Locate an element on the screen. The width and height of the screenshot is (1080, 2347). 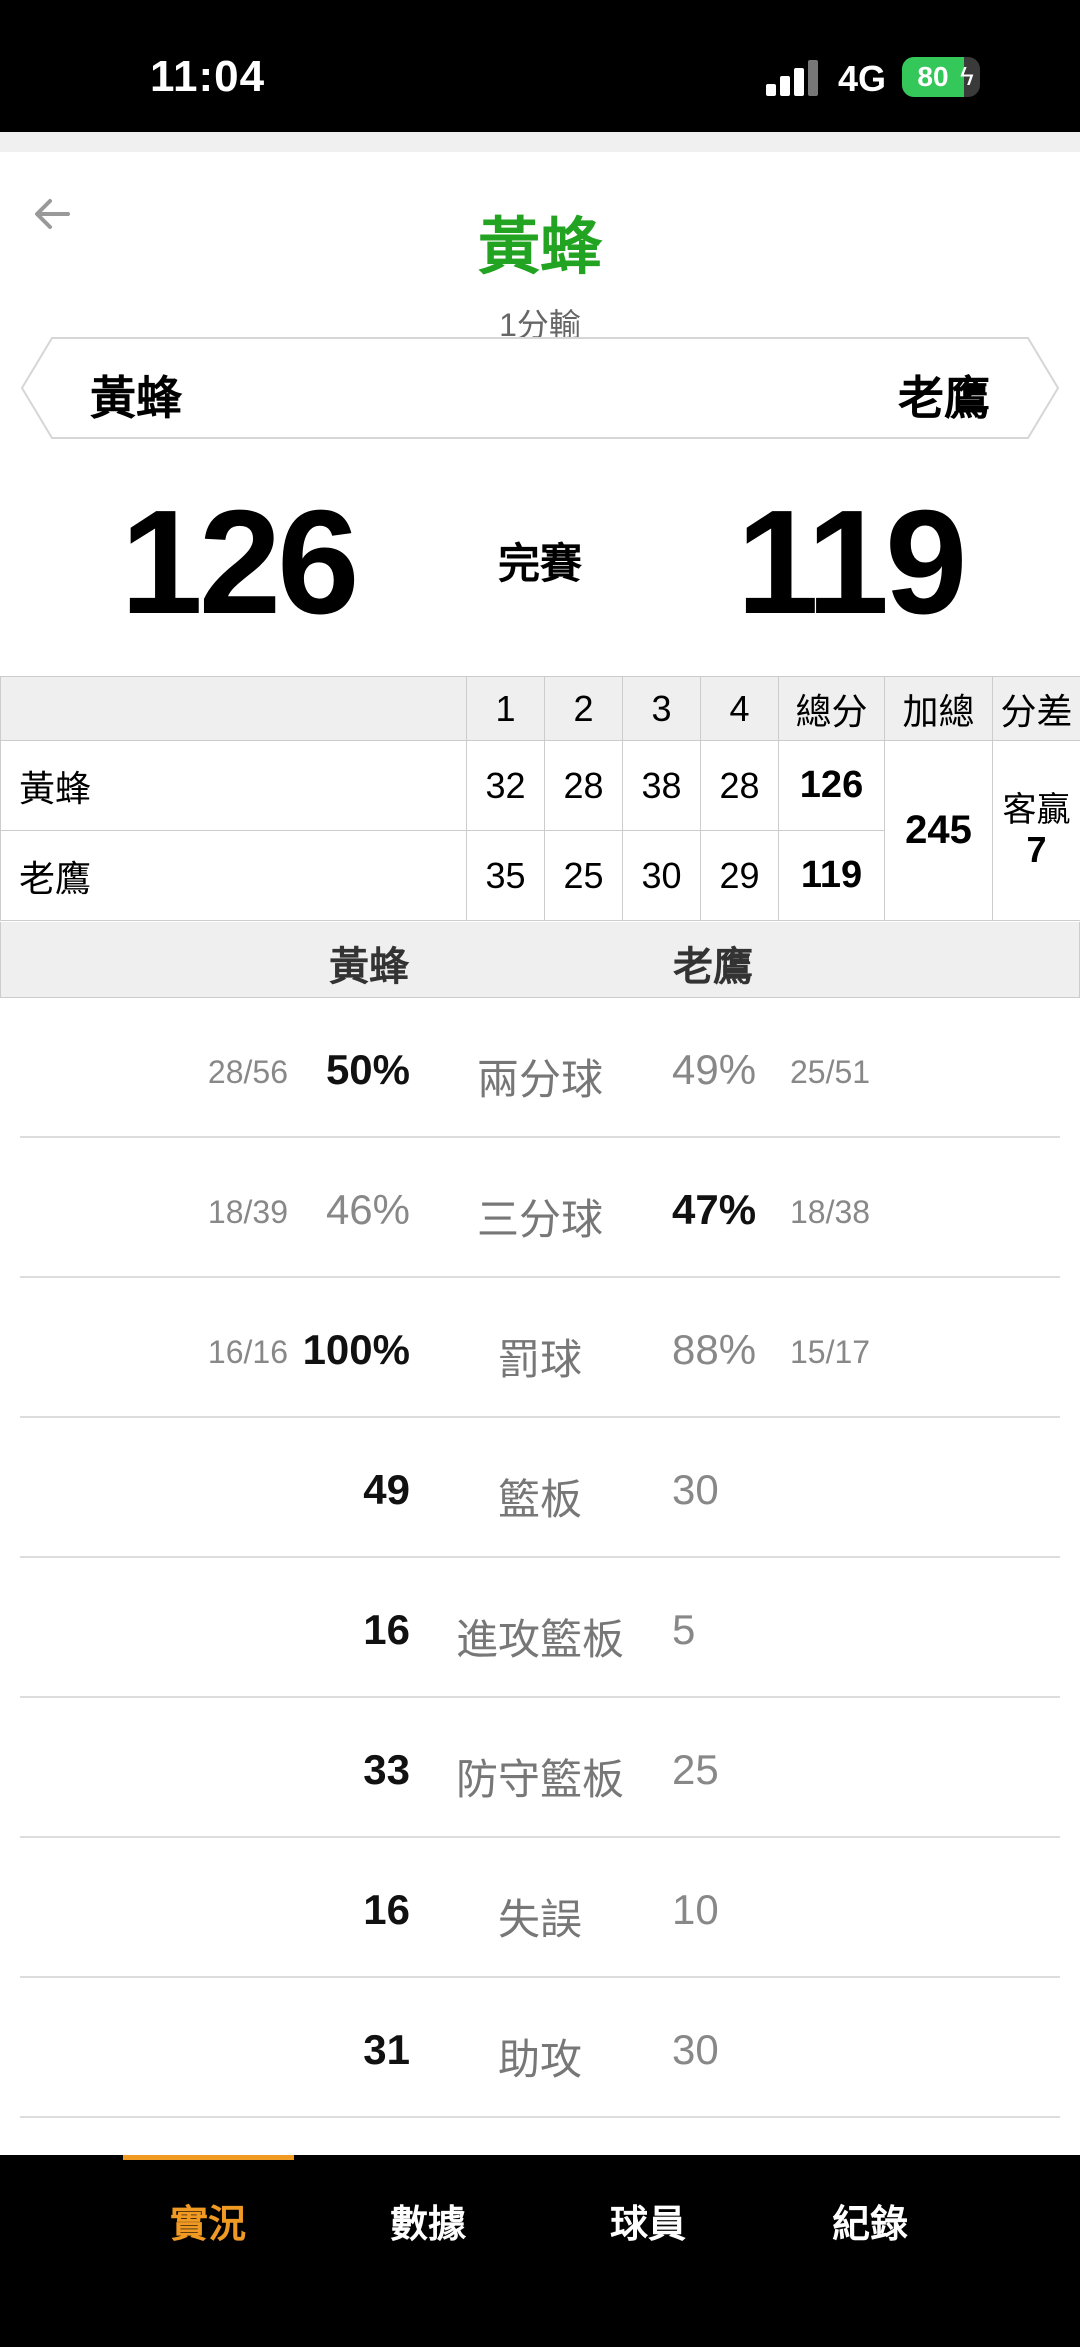
diff-cell: 客贏 7 is located at coordinates (1036, 830).